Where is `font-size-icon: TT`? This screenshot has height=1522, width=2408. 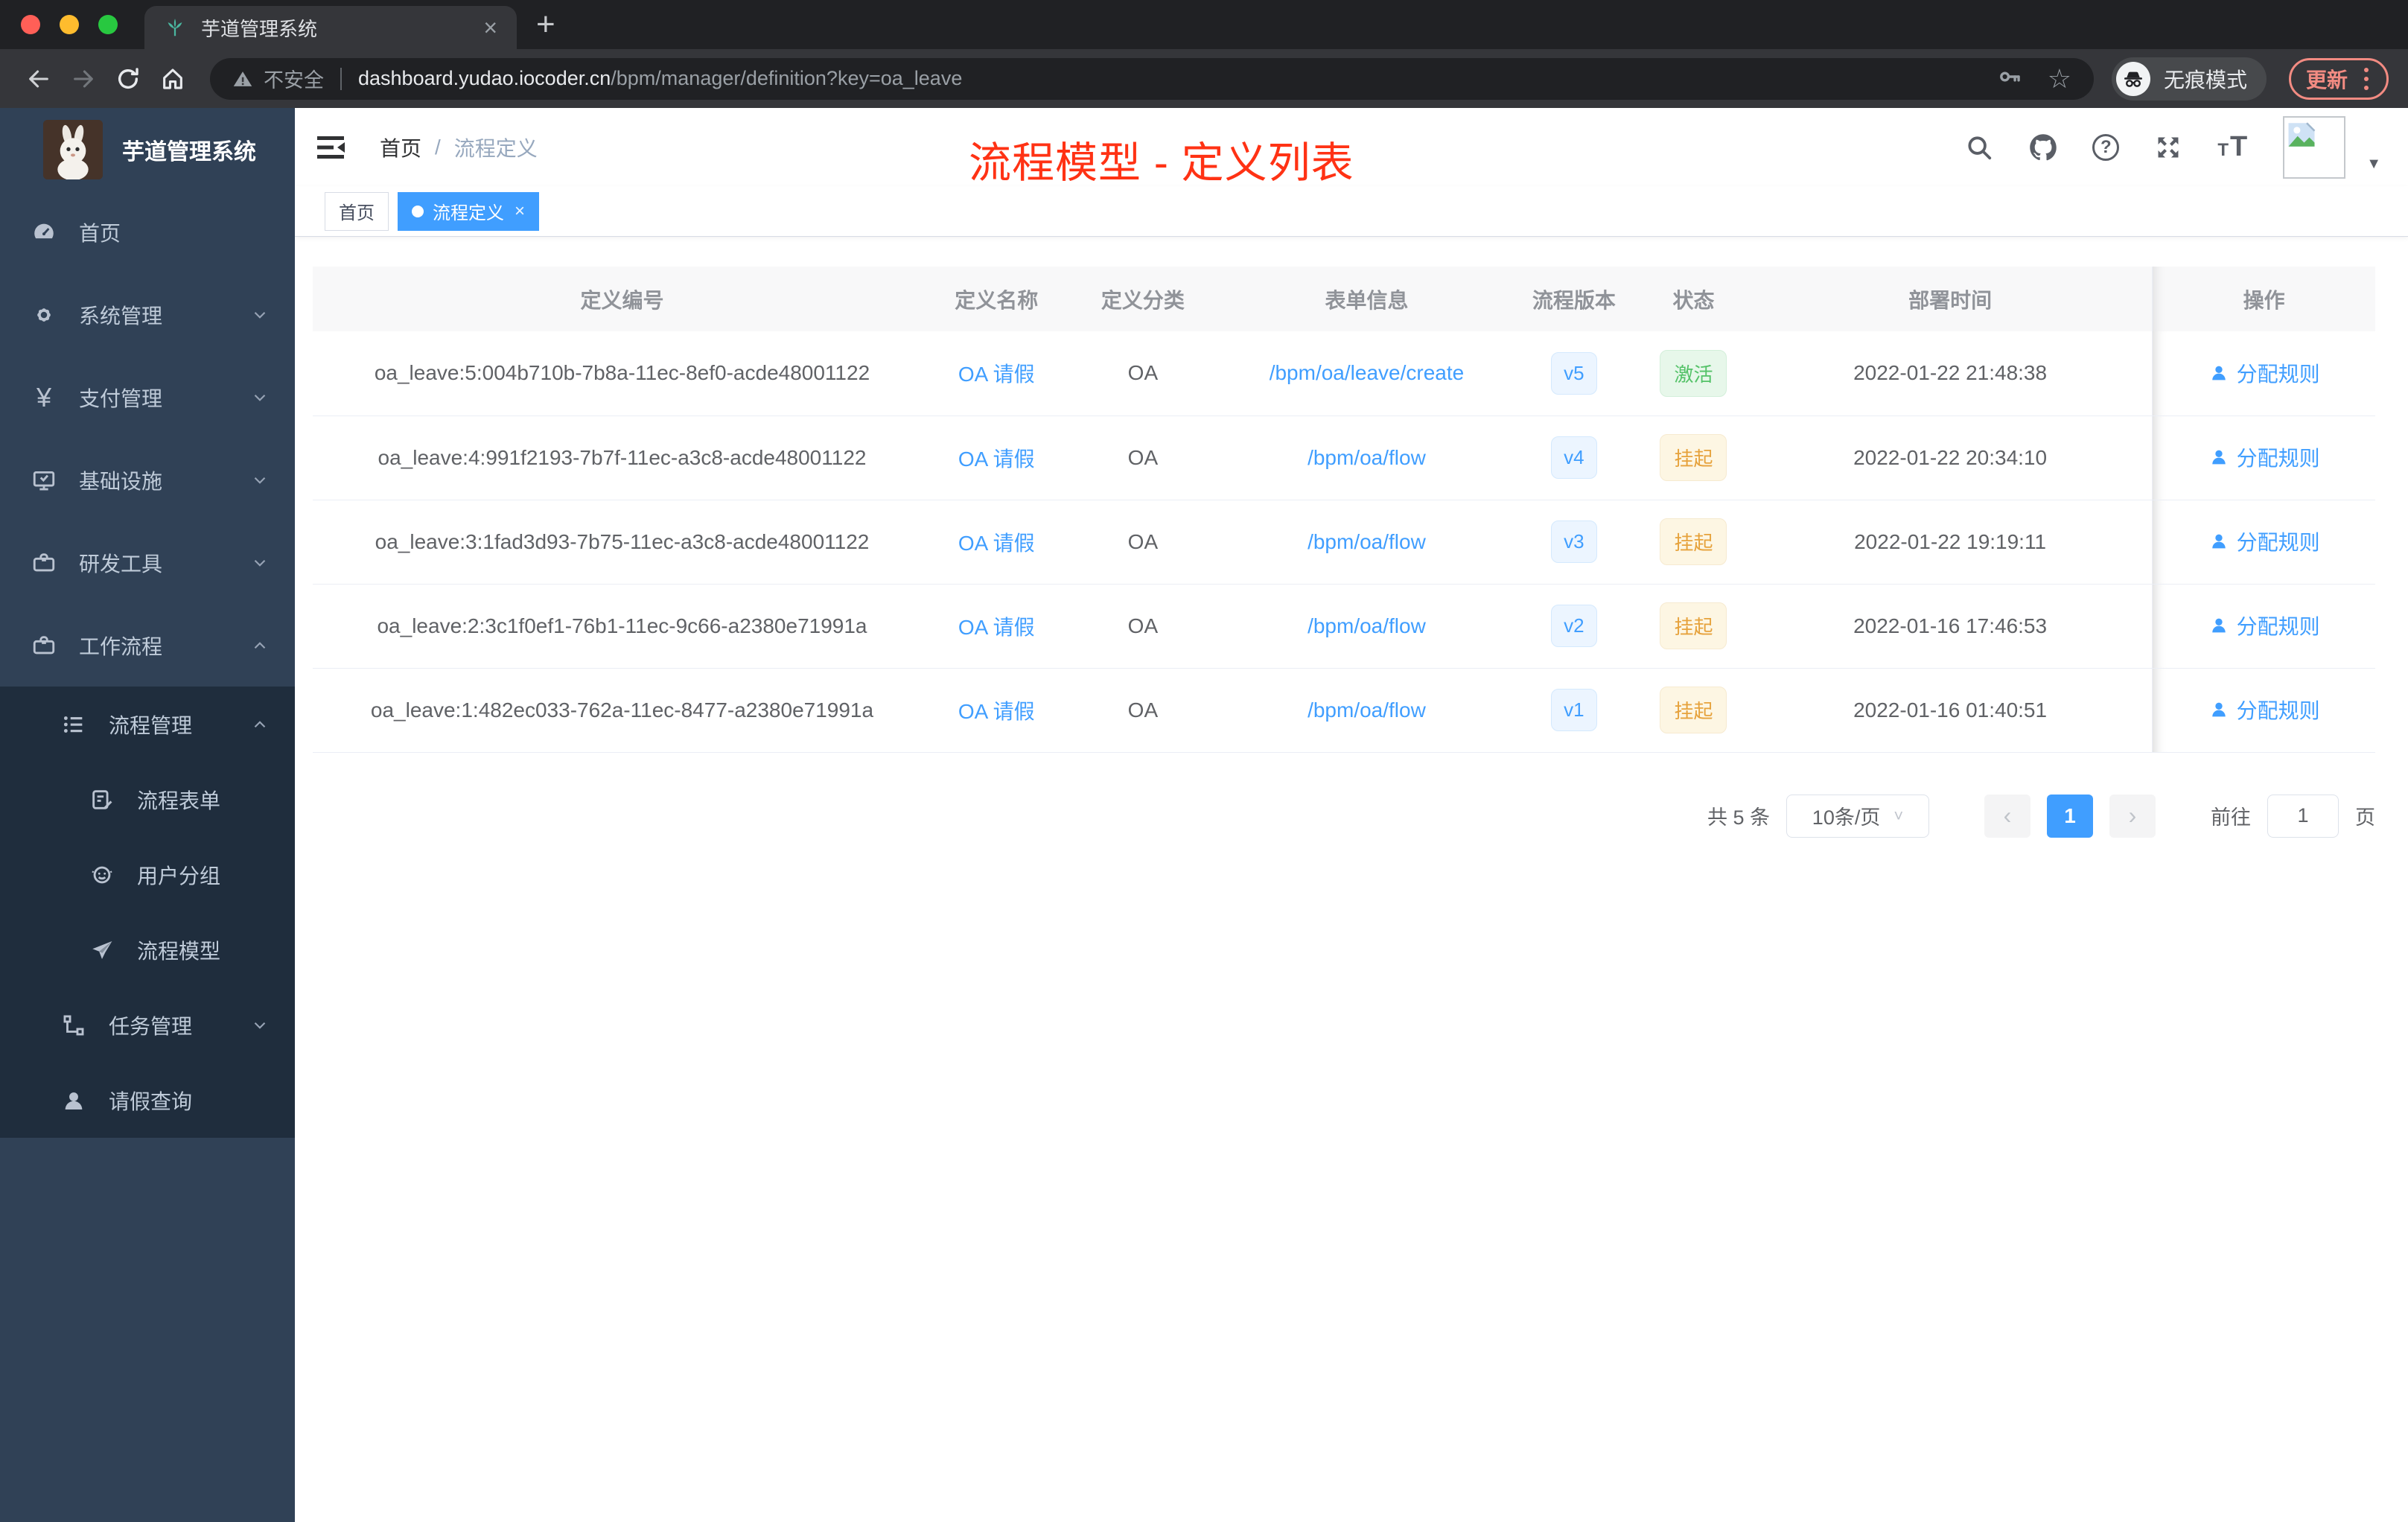 font-size-icon: TT is located at coordinates (2233, 147).